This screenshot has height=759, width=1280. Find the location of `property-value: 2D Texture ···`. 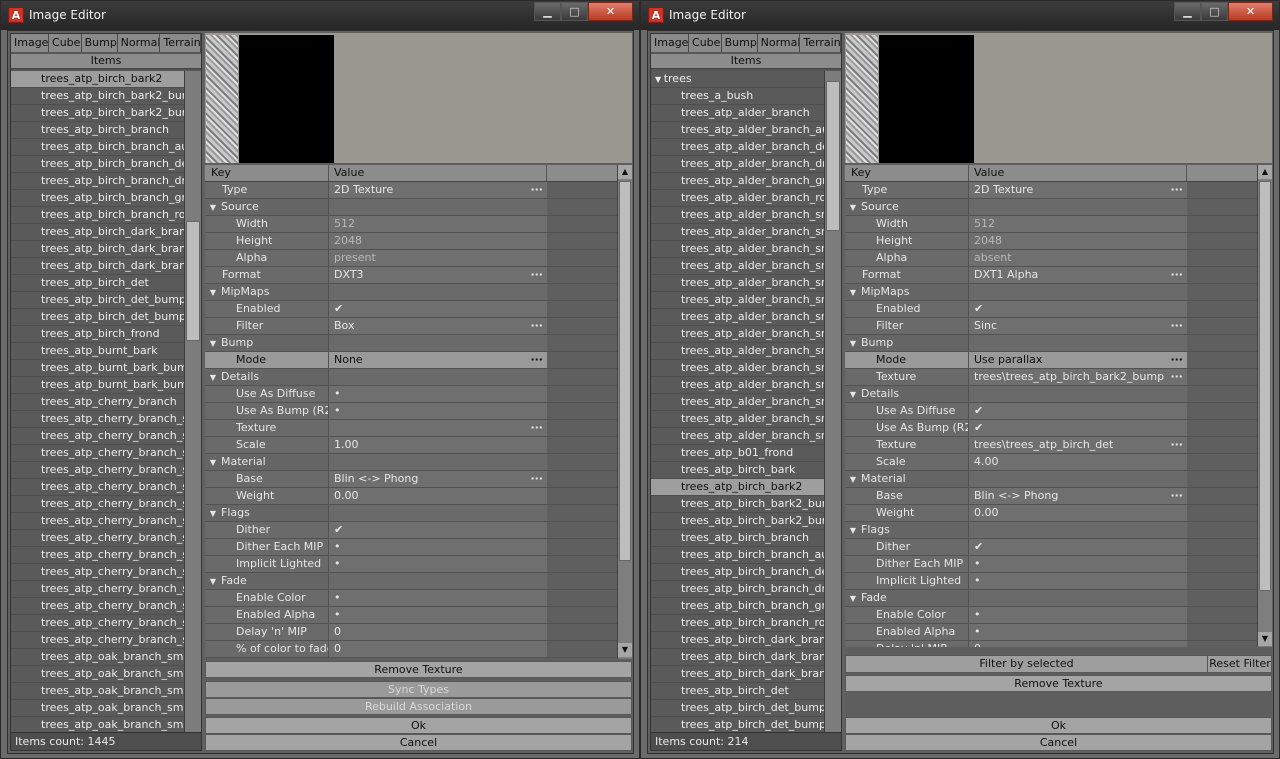

property-value: 2D Texture ··· is located at coordinates (1078, 190).